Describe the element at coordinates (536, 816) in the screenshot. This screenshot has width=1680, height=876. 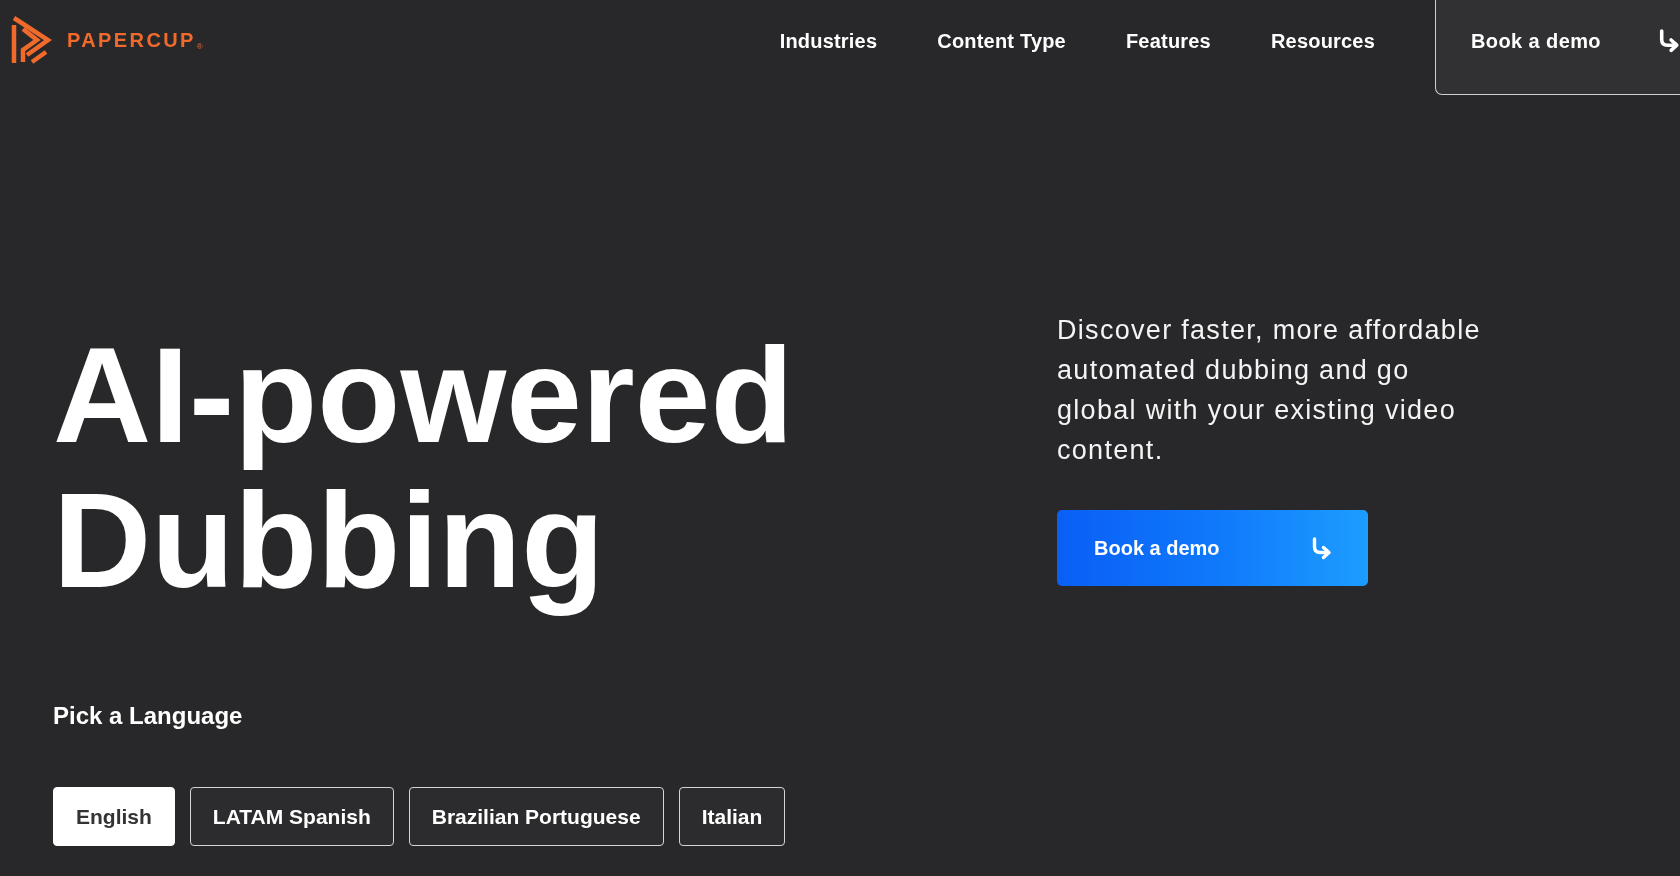
I see `language-button: Brazilian Portuguese` at that location.